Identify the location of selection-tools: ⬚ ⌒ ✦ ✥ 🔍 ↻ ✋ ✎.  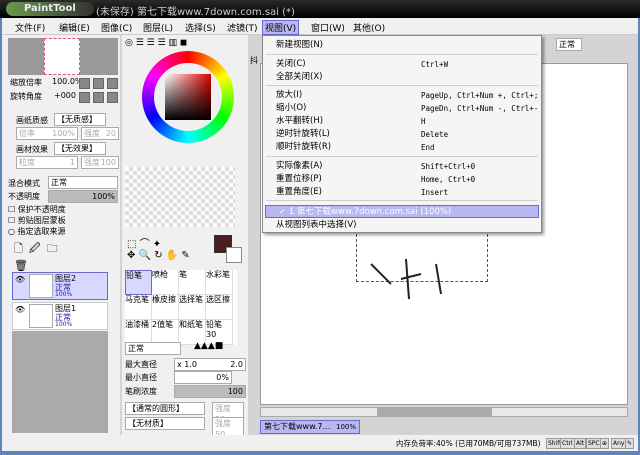
(167, 250).